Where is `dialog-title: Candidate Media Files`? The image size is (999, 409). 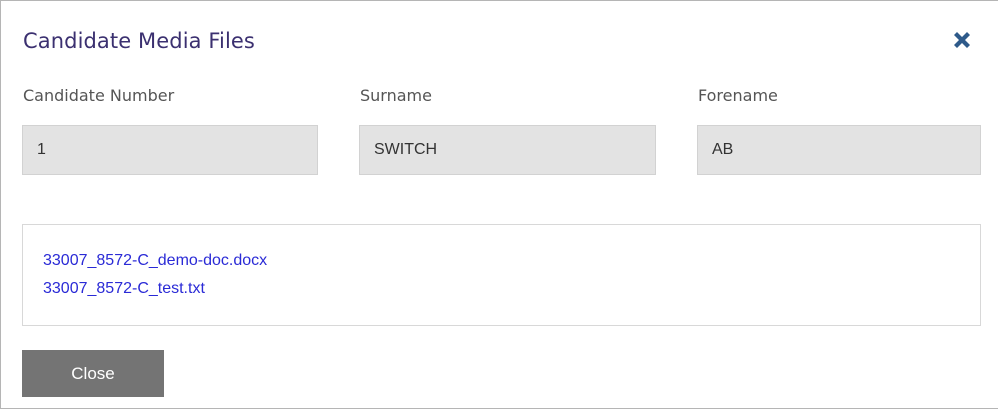 dialog-title: Candidate Media Files is located at coordinates (139, 41).